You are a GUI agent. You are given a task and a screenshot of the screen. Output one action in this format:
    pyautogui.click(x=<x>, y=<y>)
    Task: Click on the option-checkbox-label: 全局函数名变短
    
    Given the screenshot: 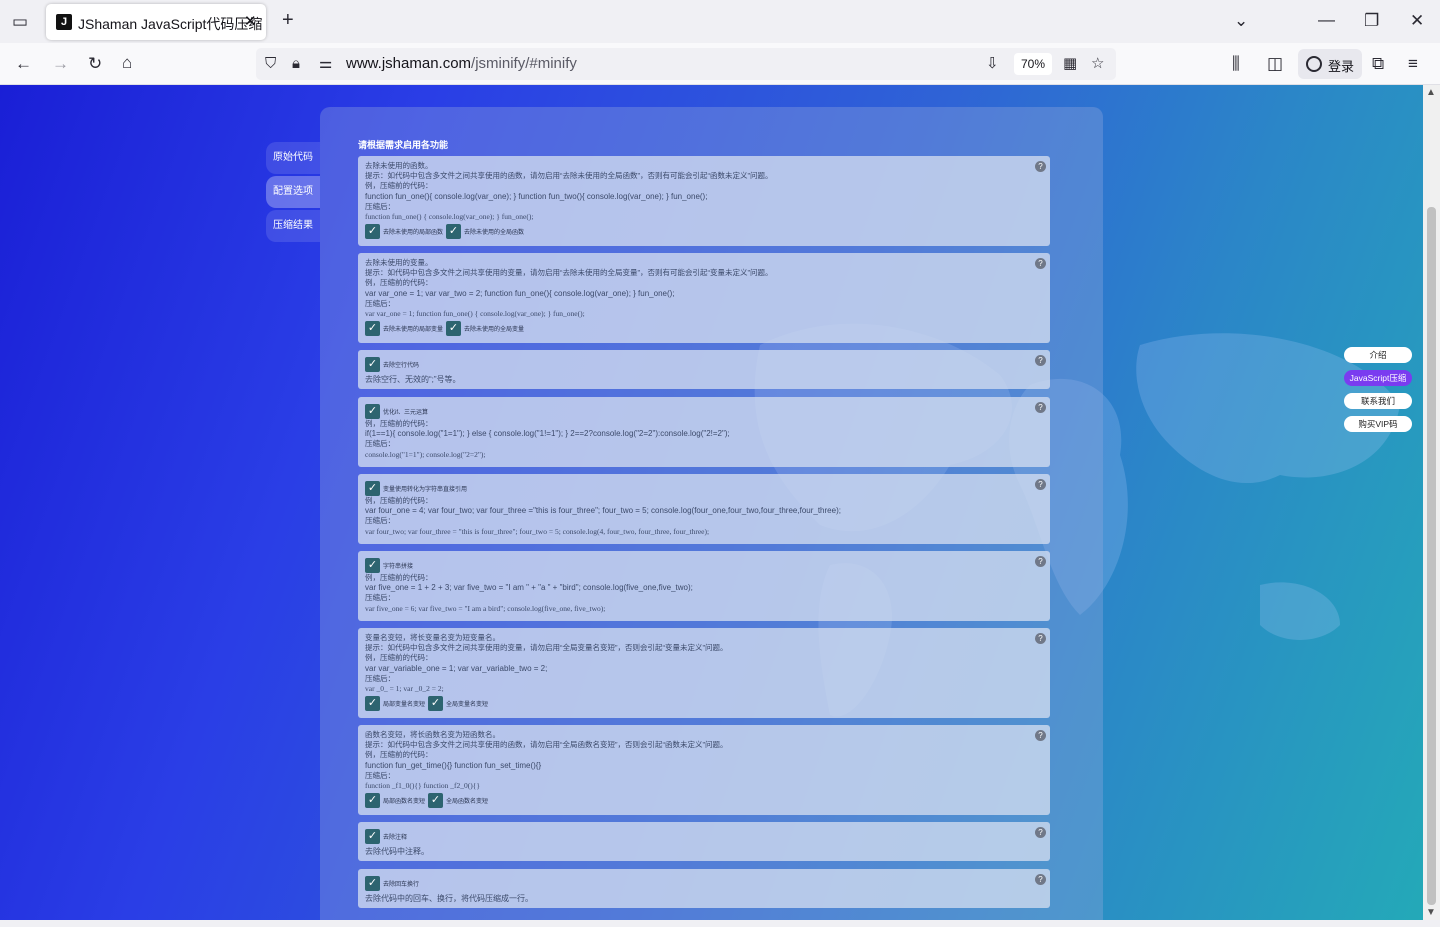 What is the action you would take?
    pyautogui.click(x=467, y=801)
    